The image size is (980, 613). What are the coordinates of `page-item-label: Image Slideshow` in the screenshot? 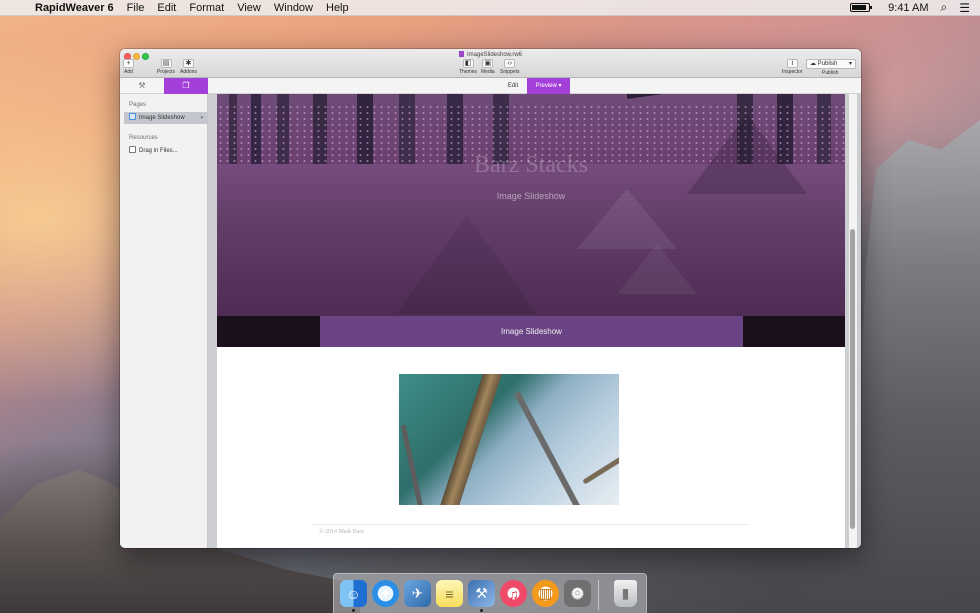 It's located at (162, 118).